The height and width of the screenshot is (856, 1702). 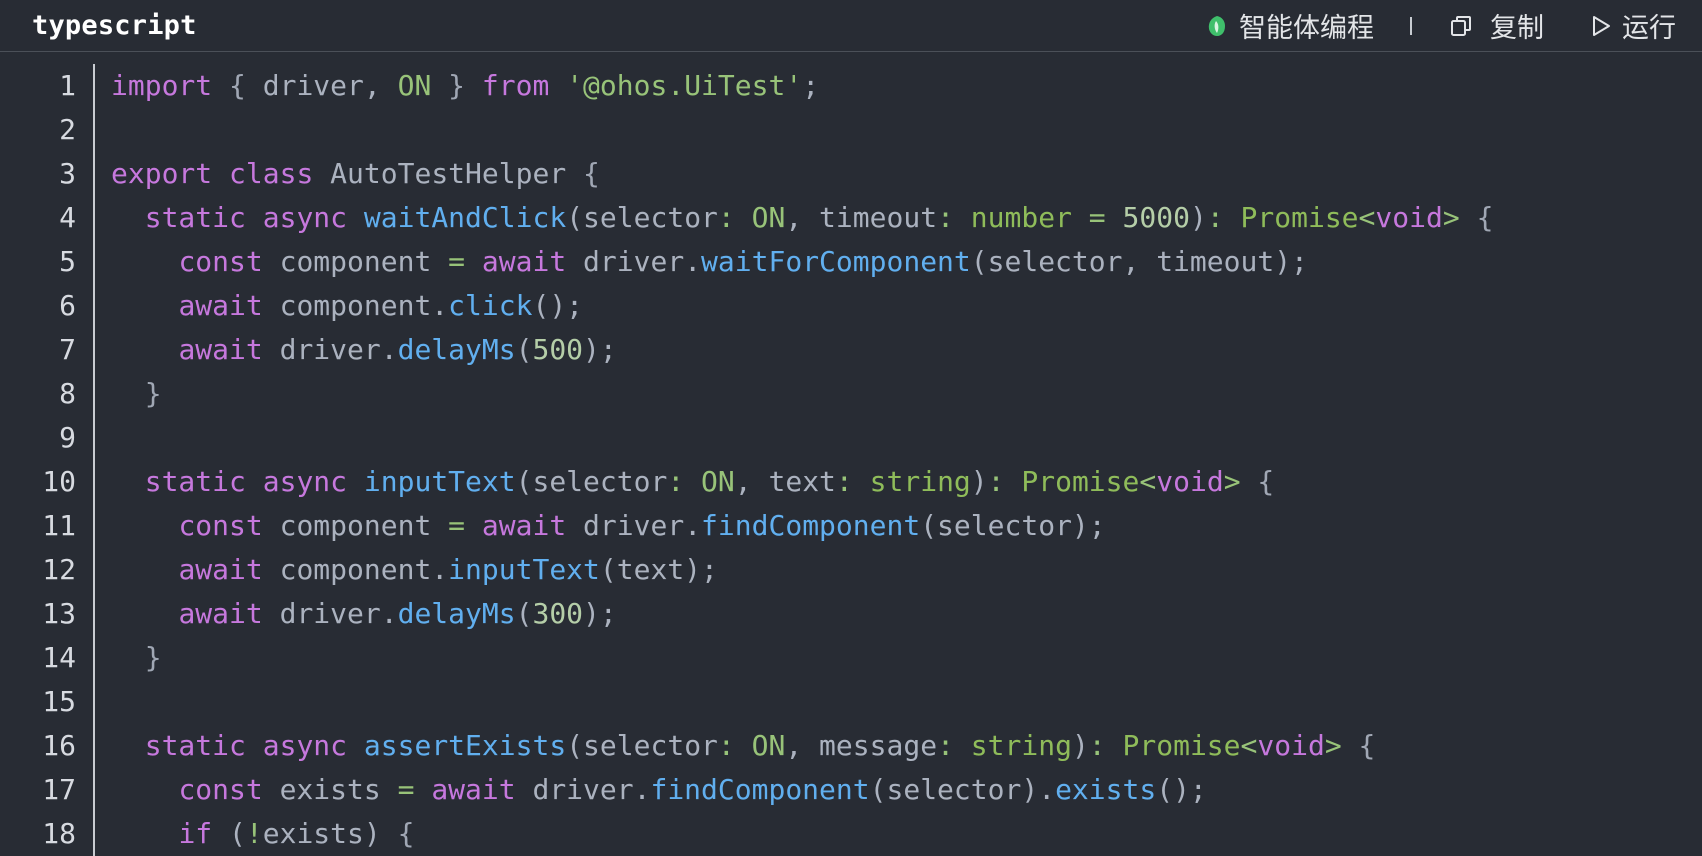 I want to click on line-number: 7, so click(x=67, y=349).